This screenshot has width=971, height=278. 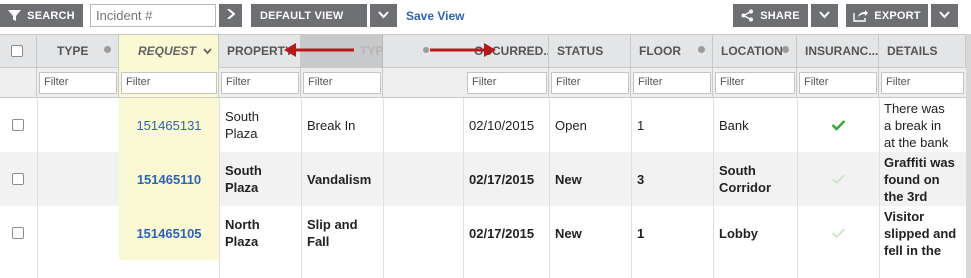 I want to click on column-header-type: TYPE, so click(x=78, y=51).